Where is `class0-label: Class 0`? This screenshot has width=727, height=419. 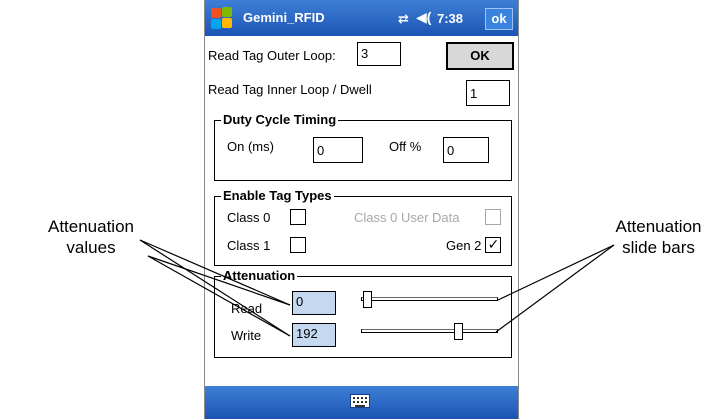
class0-label: Class 0 is located at coordinates (249, 217).